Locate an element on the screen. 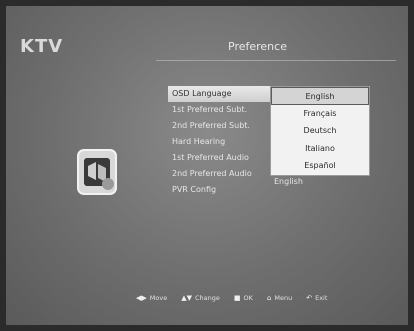 The height and width of the screenshot is (331, 414). footer-hint: ⌂ Menu is located at coordinates (279, 298).